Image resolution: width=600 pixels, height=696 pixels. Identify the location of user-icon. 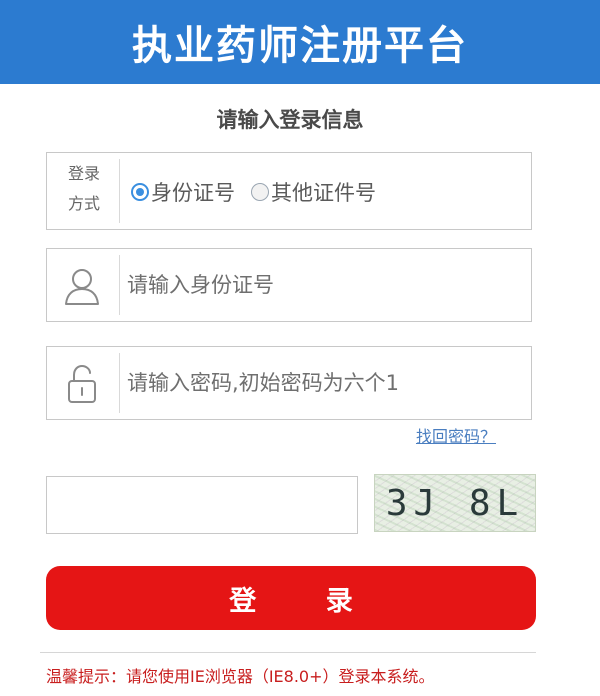
(82, 287).